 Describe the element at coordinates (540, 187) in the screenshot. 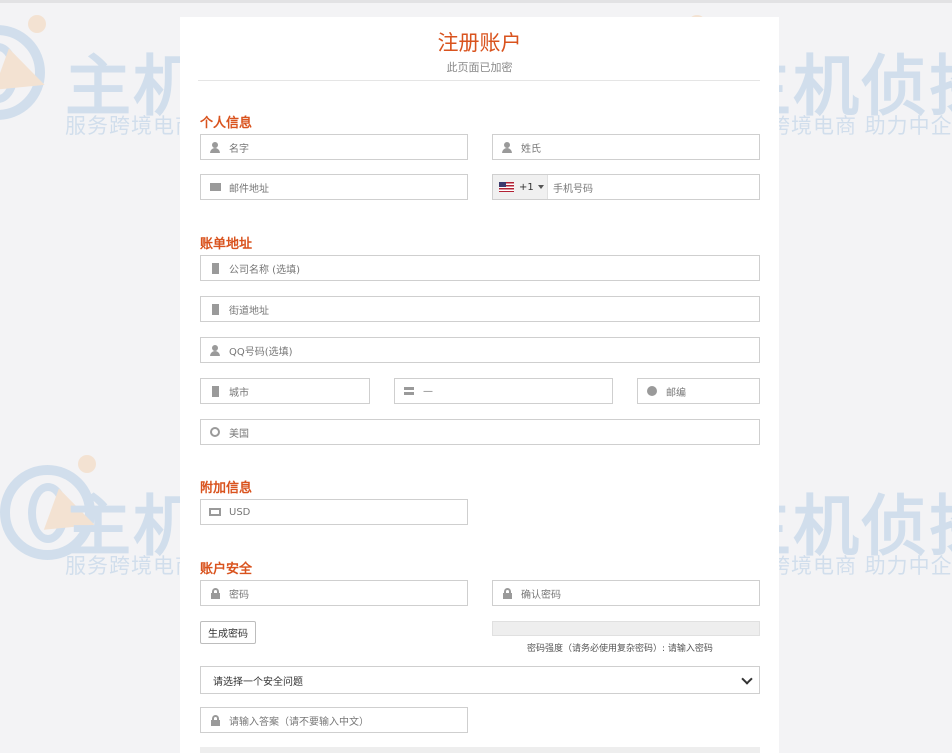

I see `caret-down-icon` at that location.